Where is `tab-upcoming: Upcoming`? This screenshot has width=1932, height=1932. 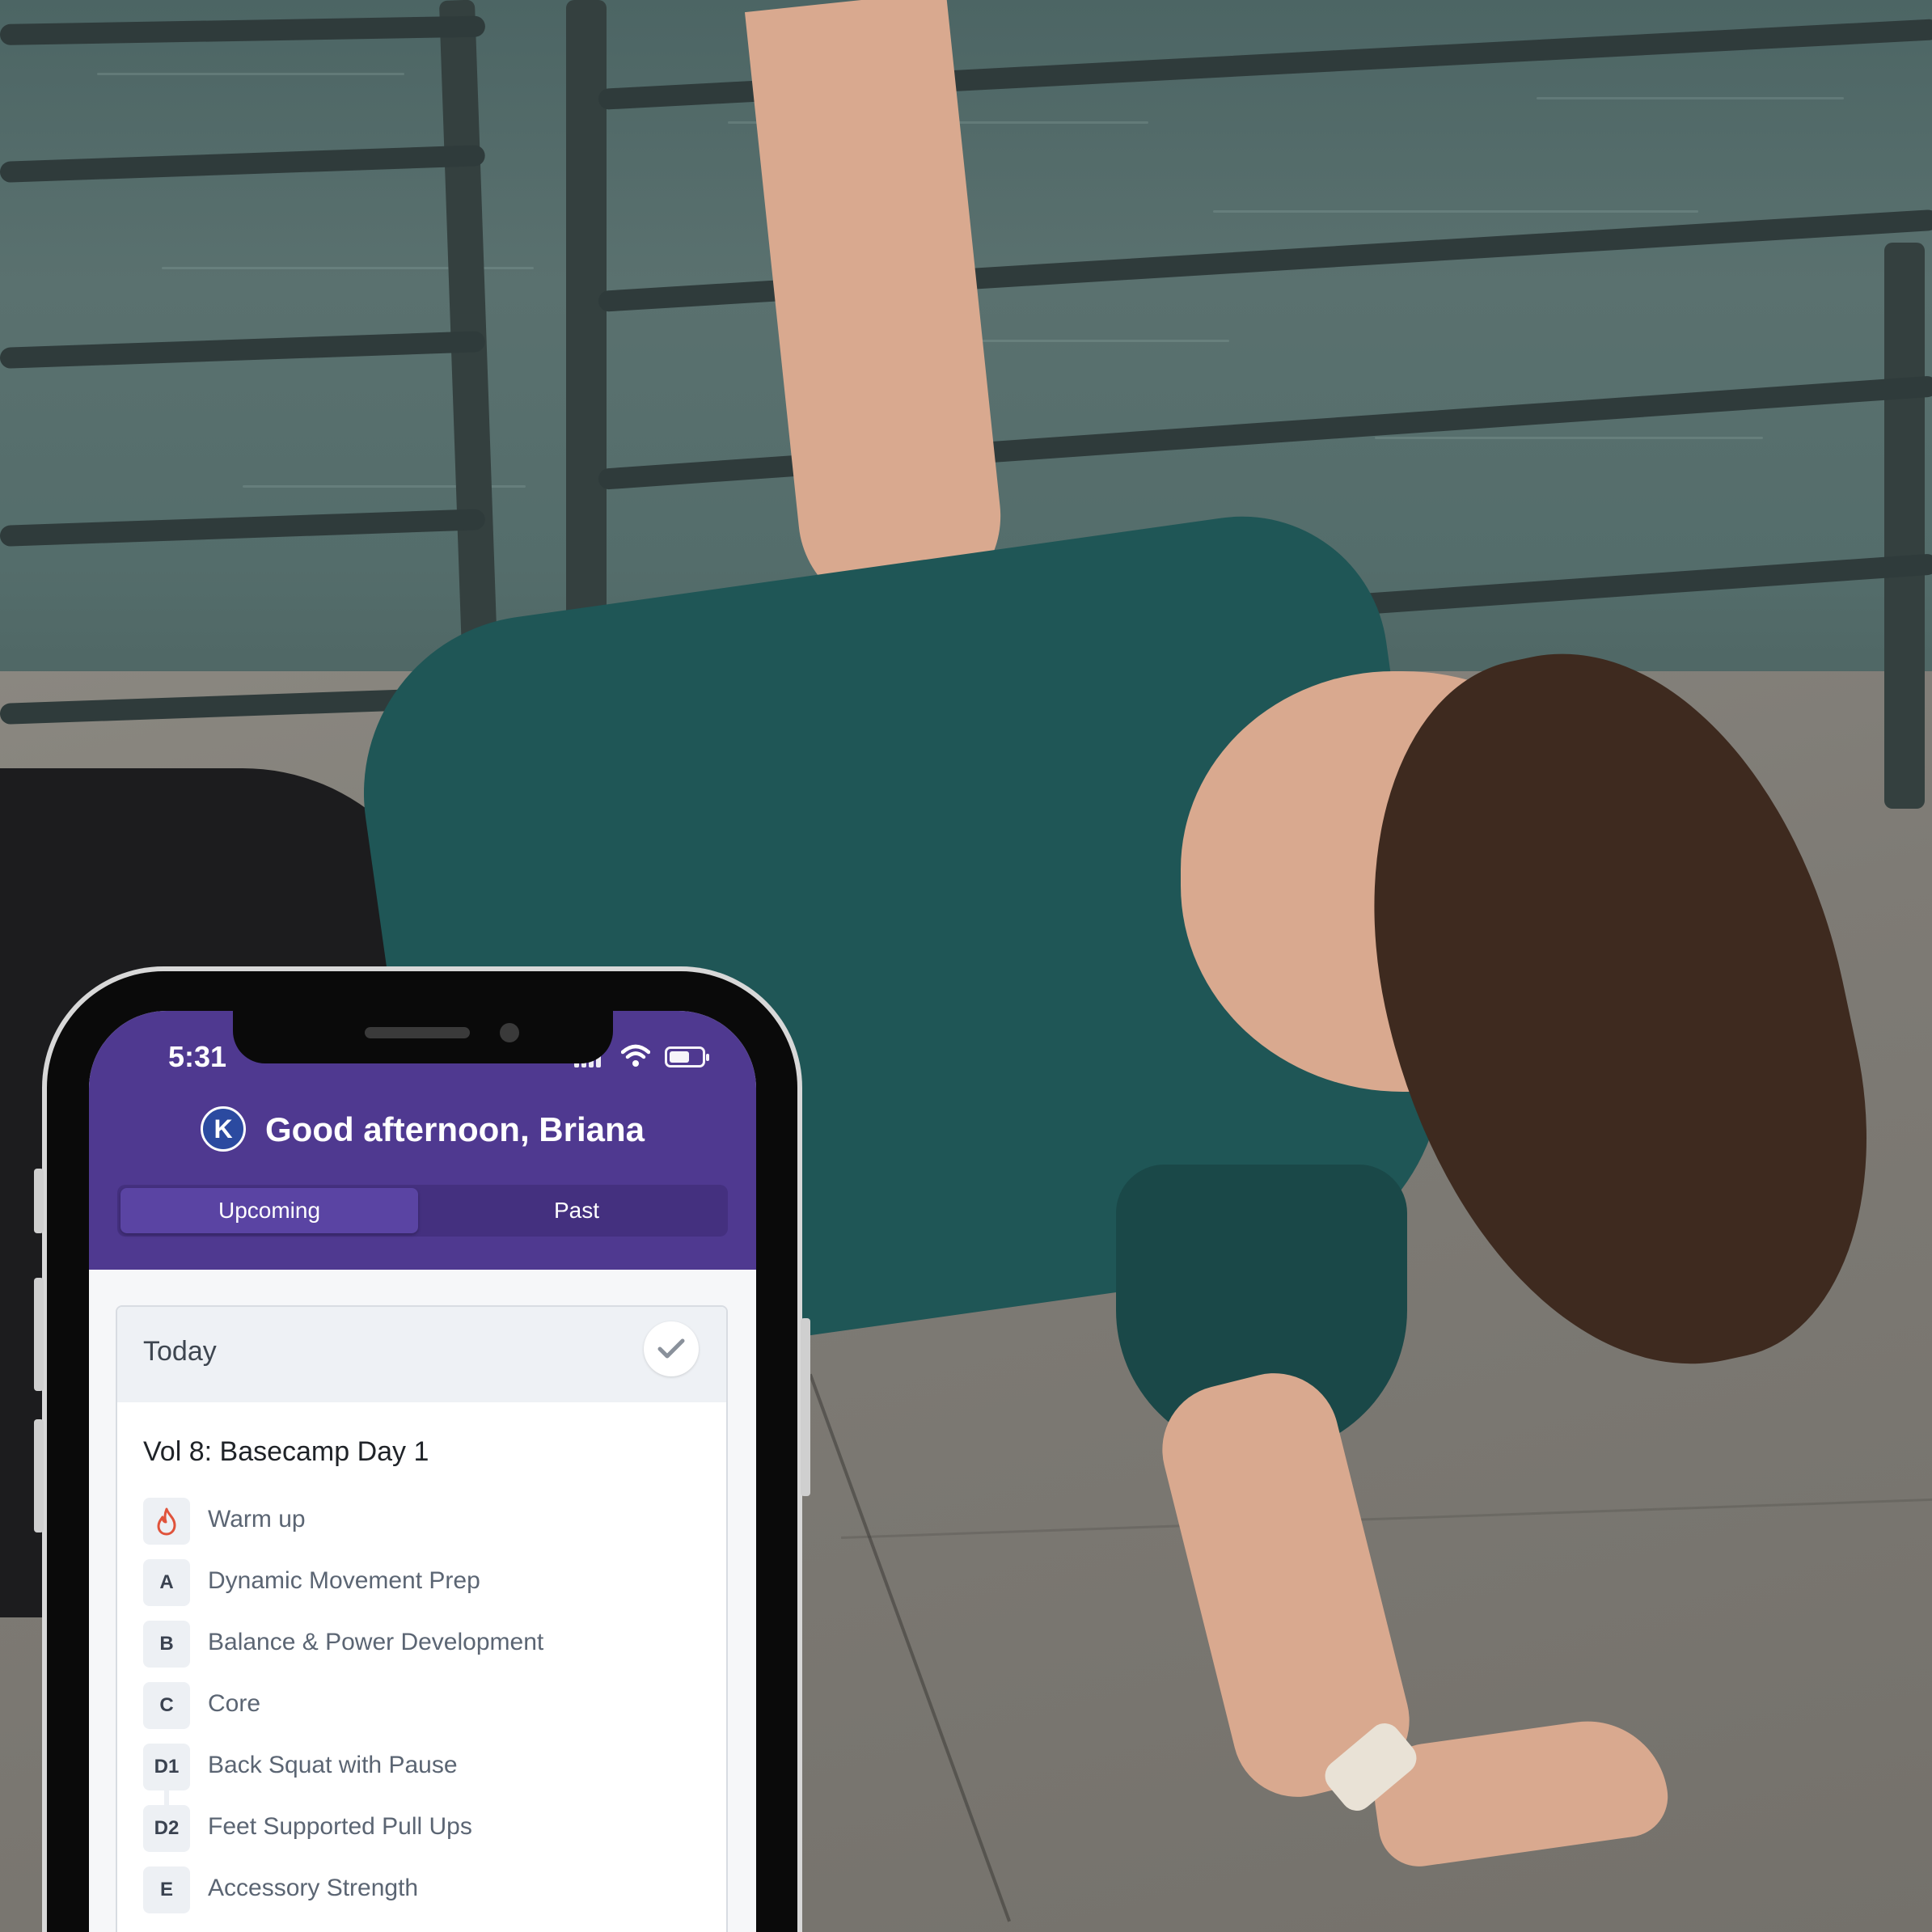
tab-upcoming: Upcoming is located at coordinates (269, 1210).